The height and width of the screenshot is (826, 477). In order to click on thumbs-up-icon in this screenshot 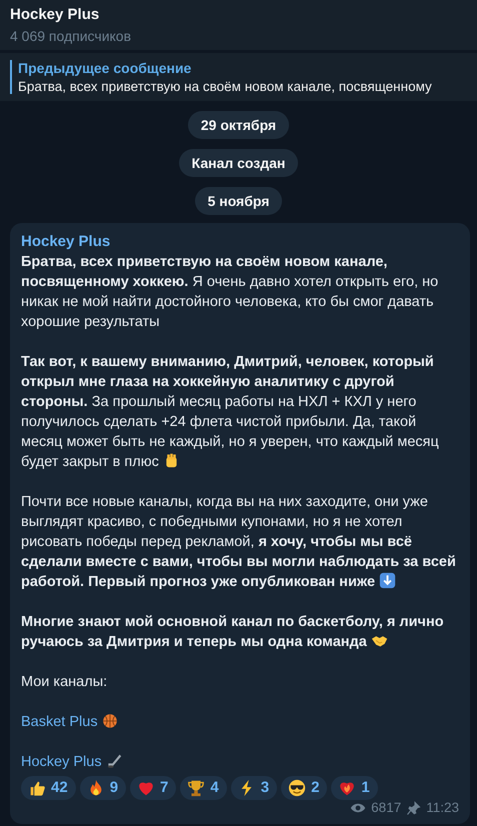, I will do `click(37, 788)`.